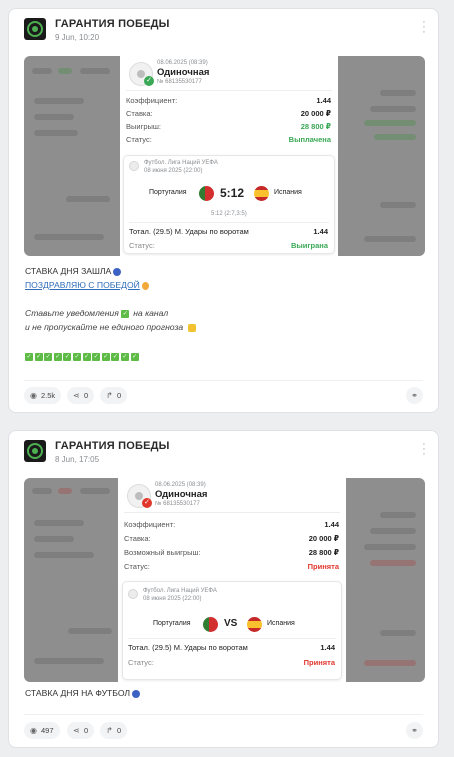  What do you see at coordinates (42, 730) in the screenshot?
I see `views-counter: ◉ 497` at bounding box center [42, 730].